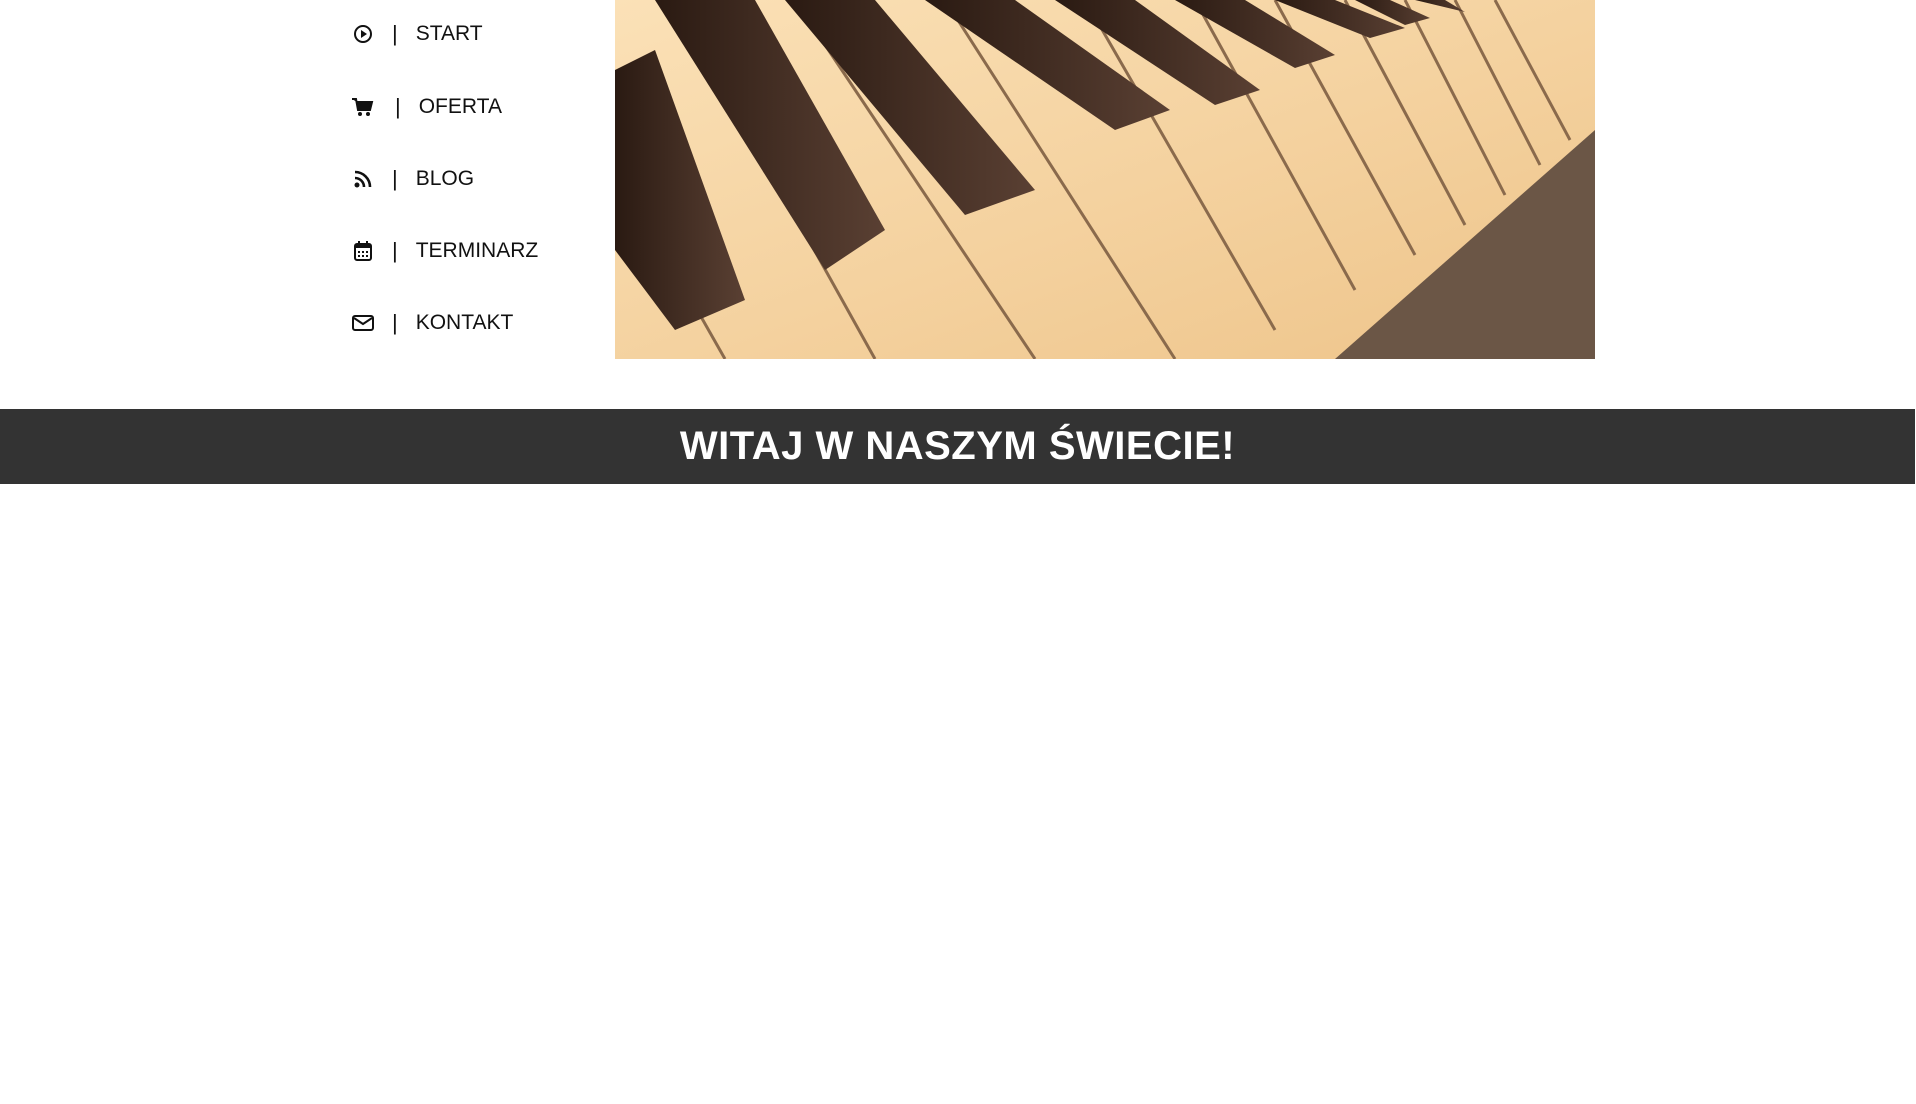  Describe the element at coordinates (464, 322) in the screenshot. I see `nav-item-label: KONTAKT` at that location.